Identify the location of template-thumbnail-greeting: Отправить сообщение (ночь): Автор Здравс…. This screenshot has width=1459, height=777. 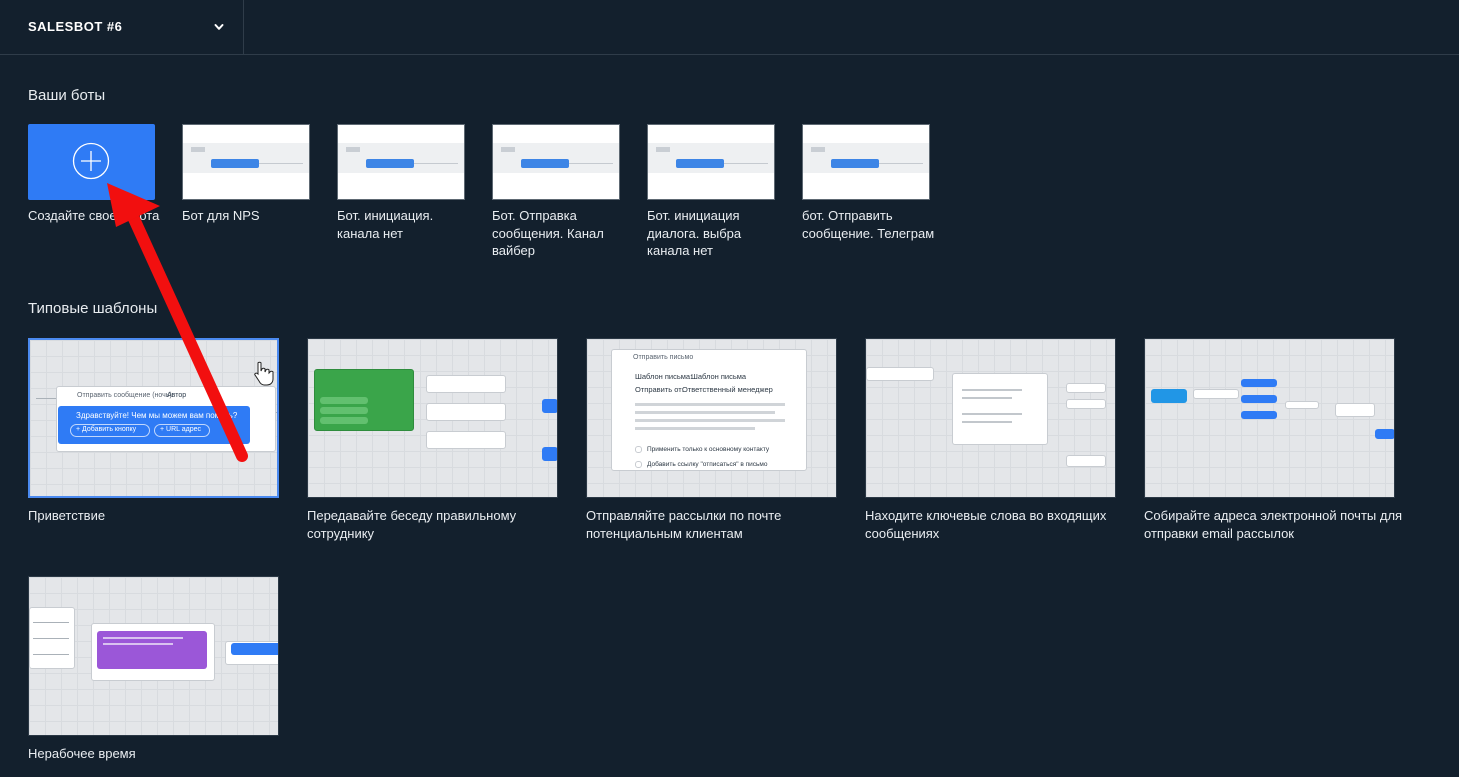
(153, 418).